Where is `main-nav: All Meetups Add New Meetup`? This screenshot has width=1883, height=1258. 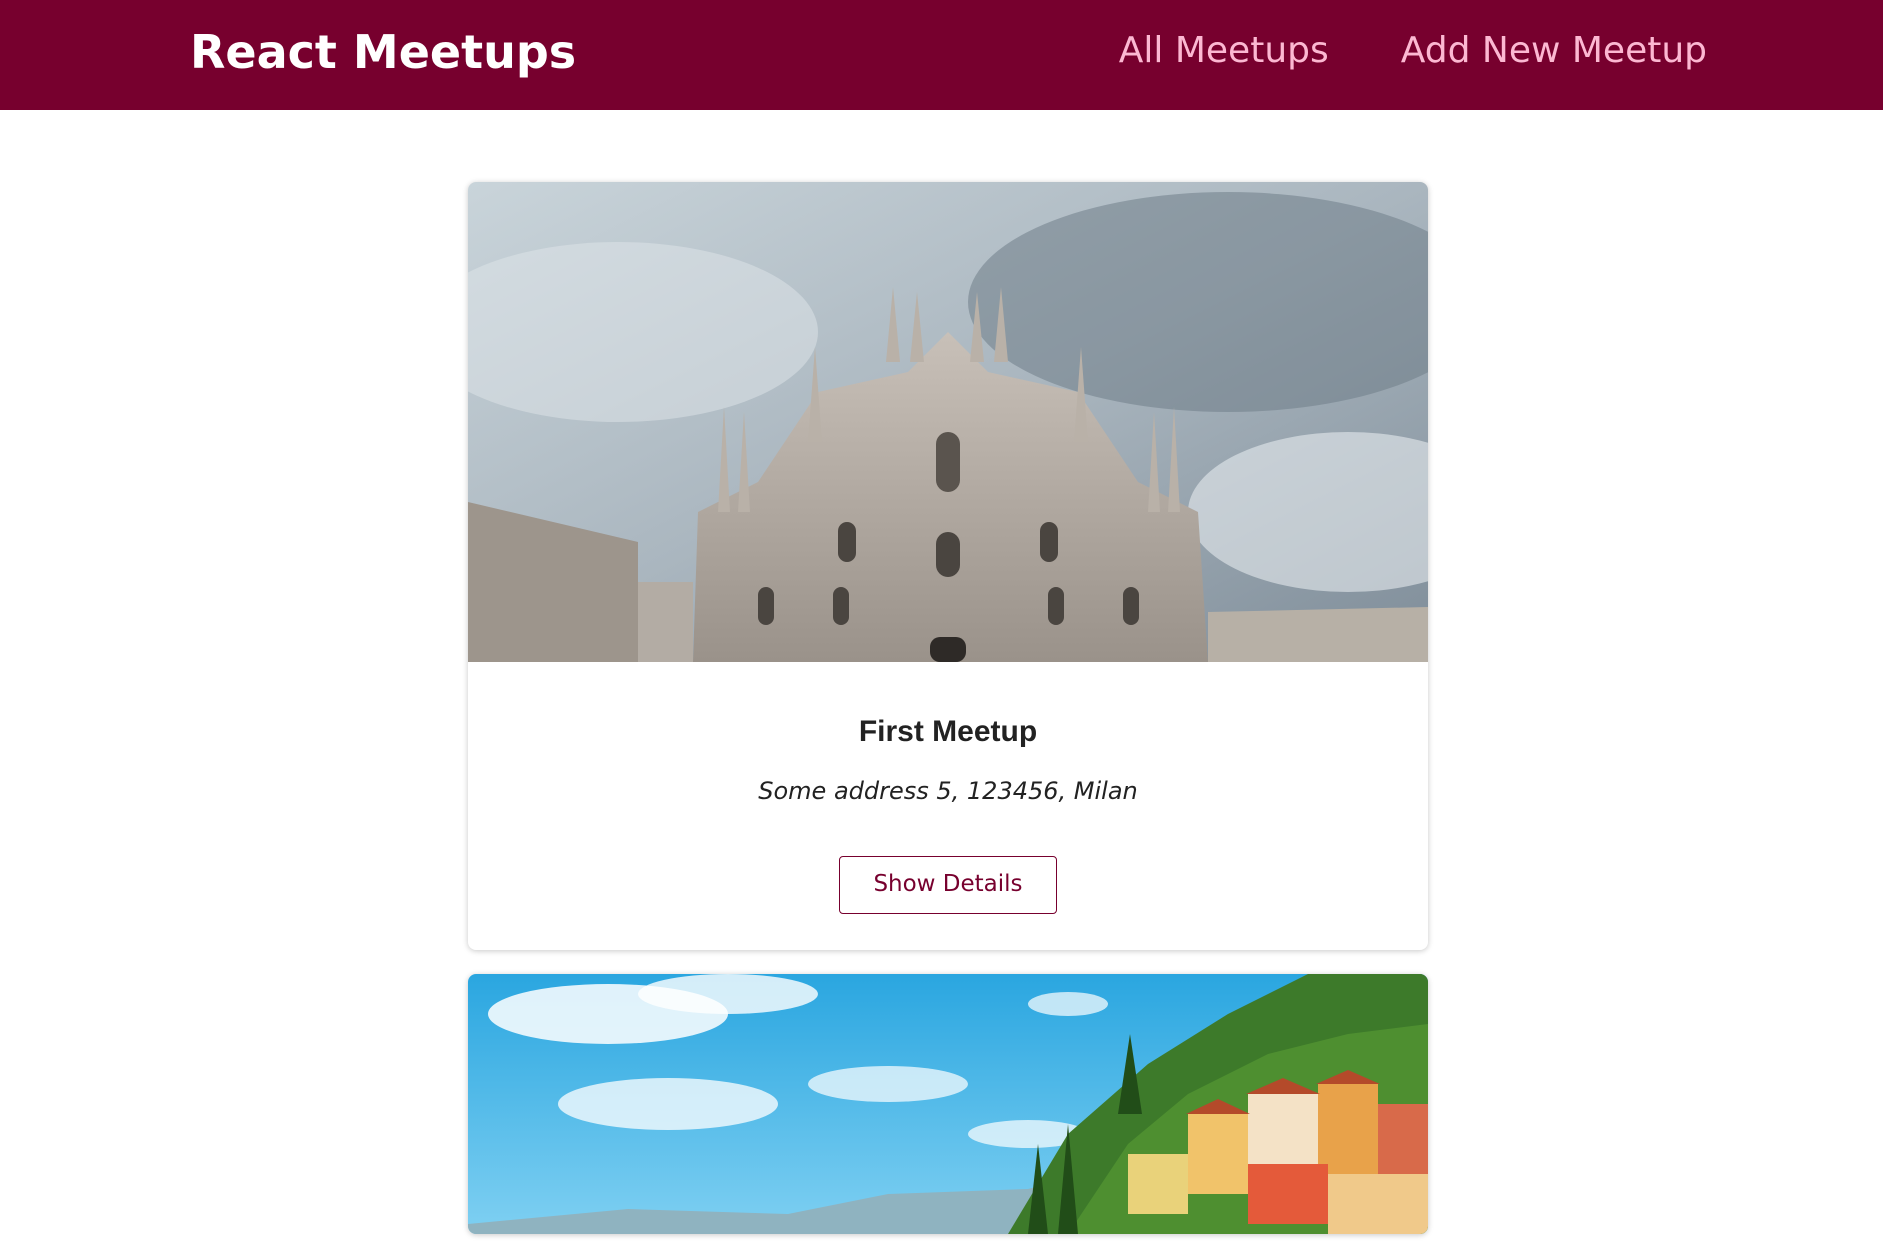 main-nav: All Meetups Add New Meetup is located at coordinates (1413, 51).